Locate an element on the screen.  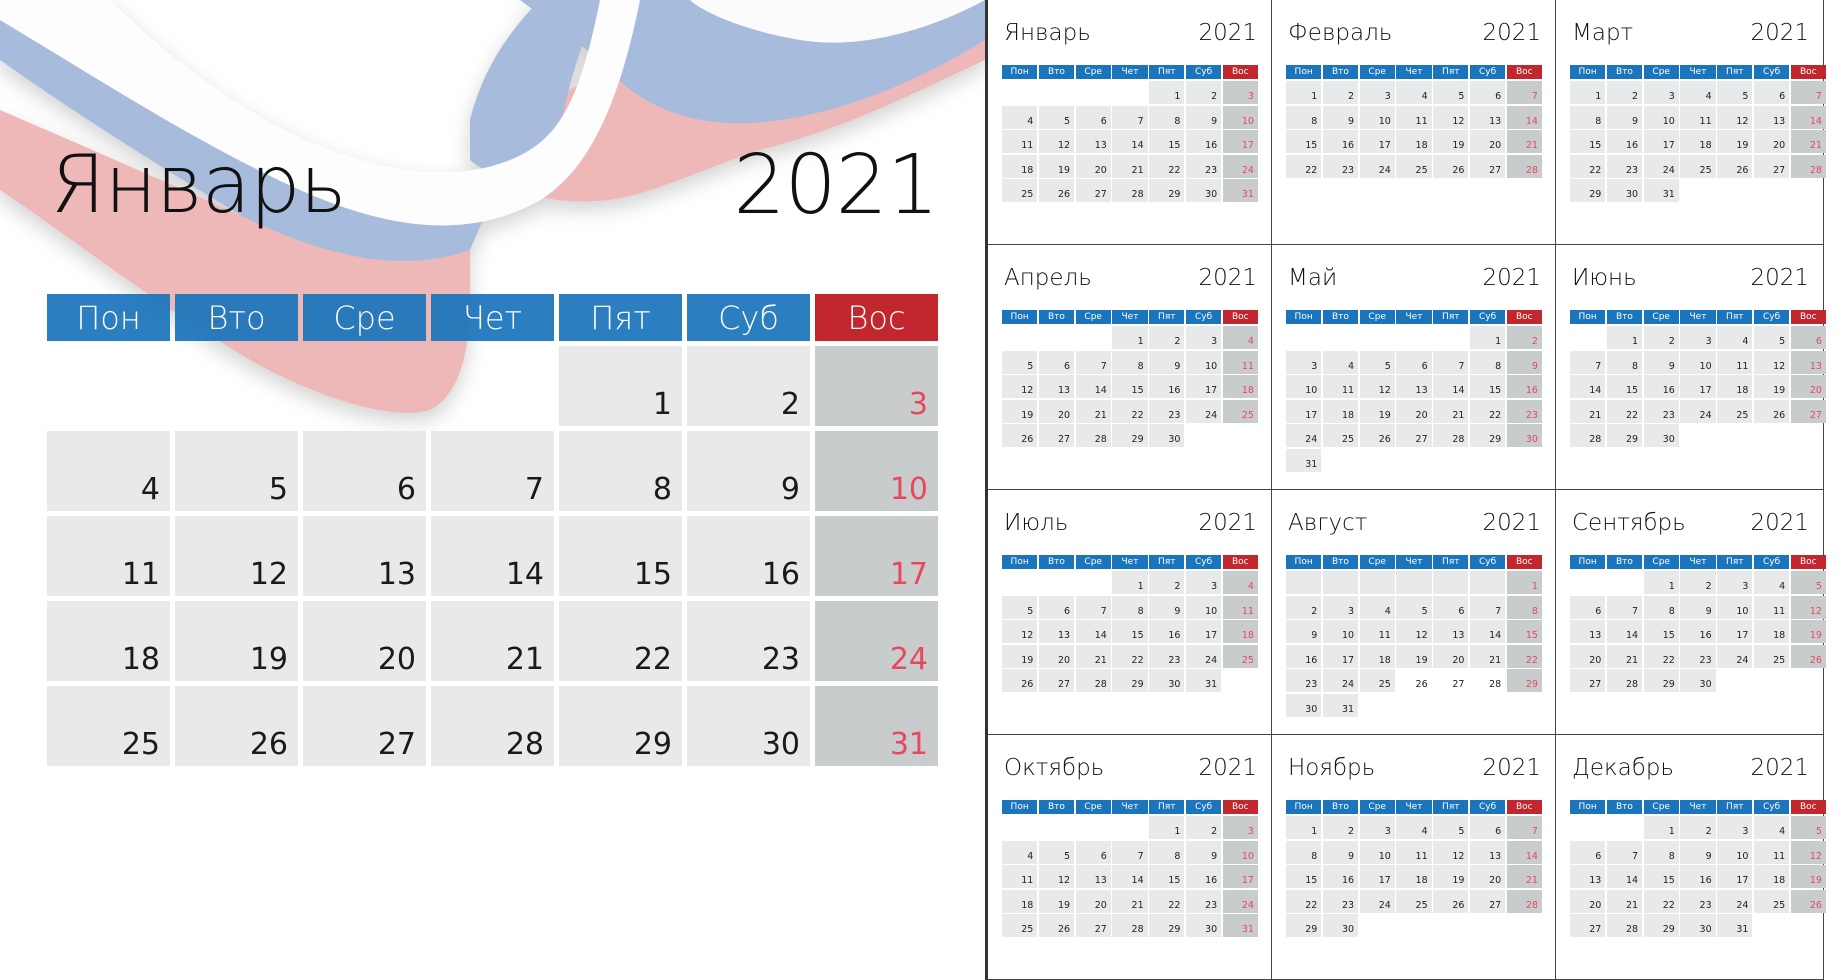
day-cell: 7 is located at coordinates (1487, 607).